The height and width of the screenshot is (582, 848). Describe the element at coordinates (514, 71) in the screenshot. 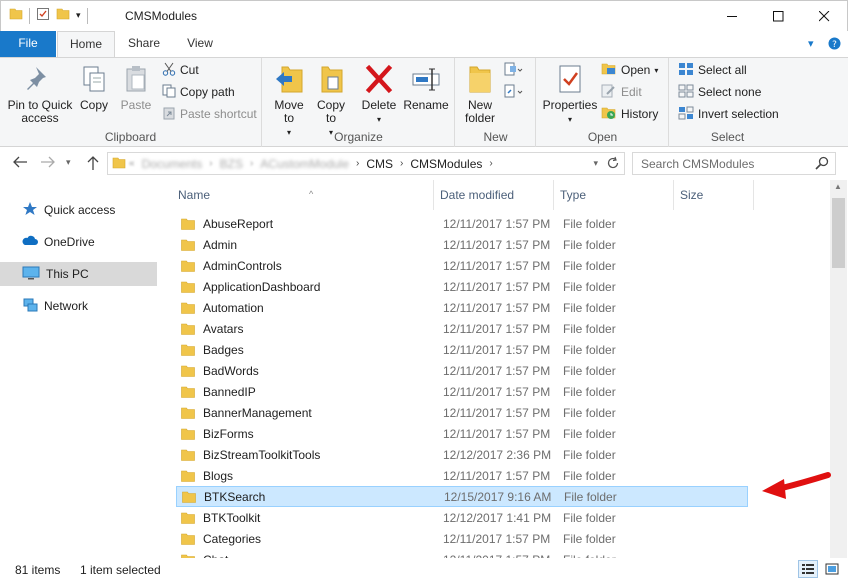

I see `new-item-button` at that location.